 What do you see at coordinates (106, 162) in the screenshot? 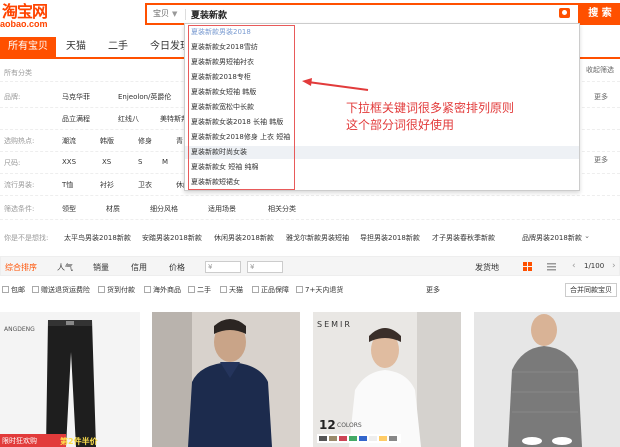
I see `filter-option: XS` at bounding box center [106, 162].